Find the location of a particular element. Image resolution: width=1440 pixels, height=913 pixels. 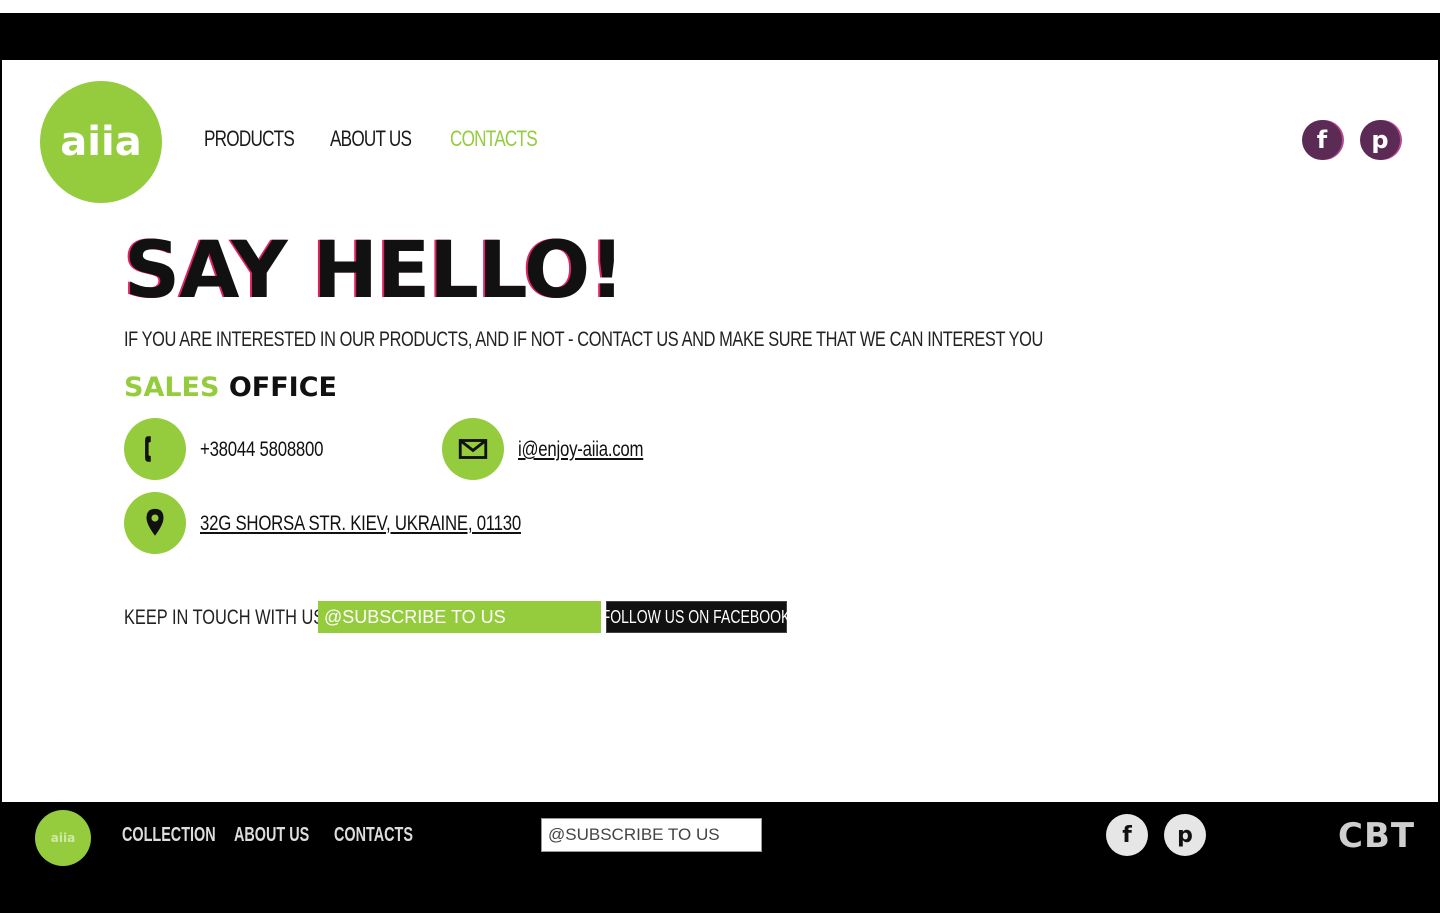

top-bar is located at coordinates (720, 36).